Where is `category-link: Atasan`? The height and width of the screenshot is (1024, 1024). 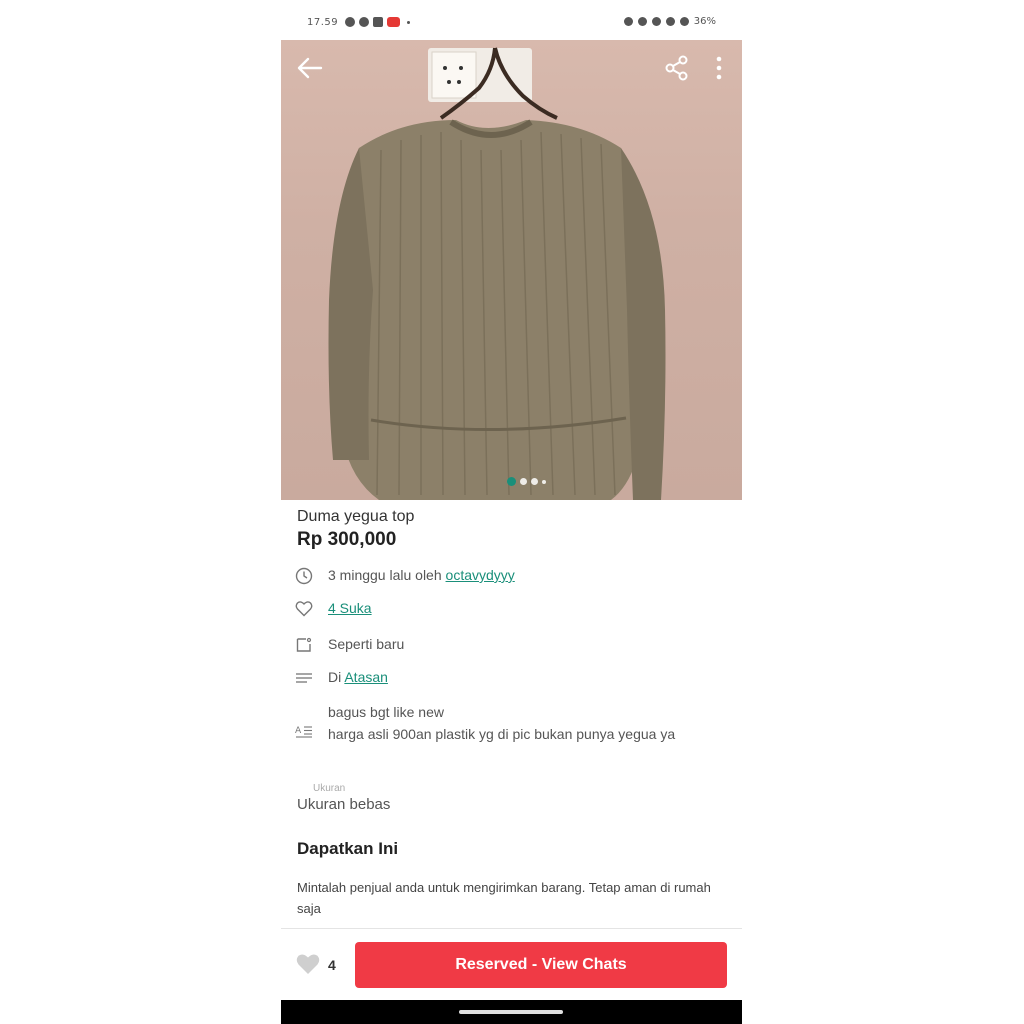
category-link: Atasan is located at coordinates (366, 677).